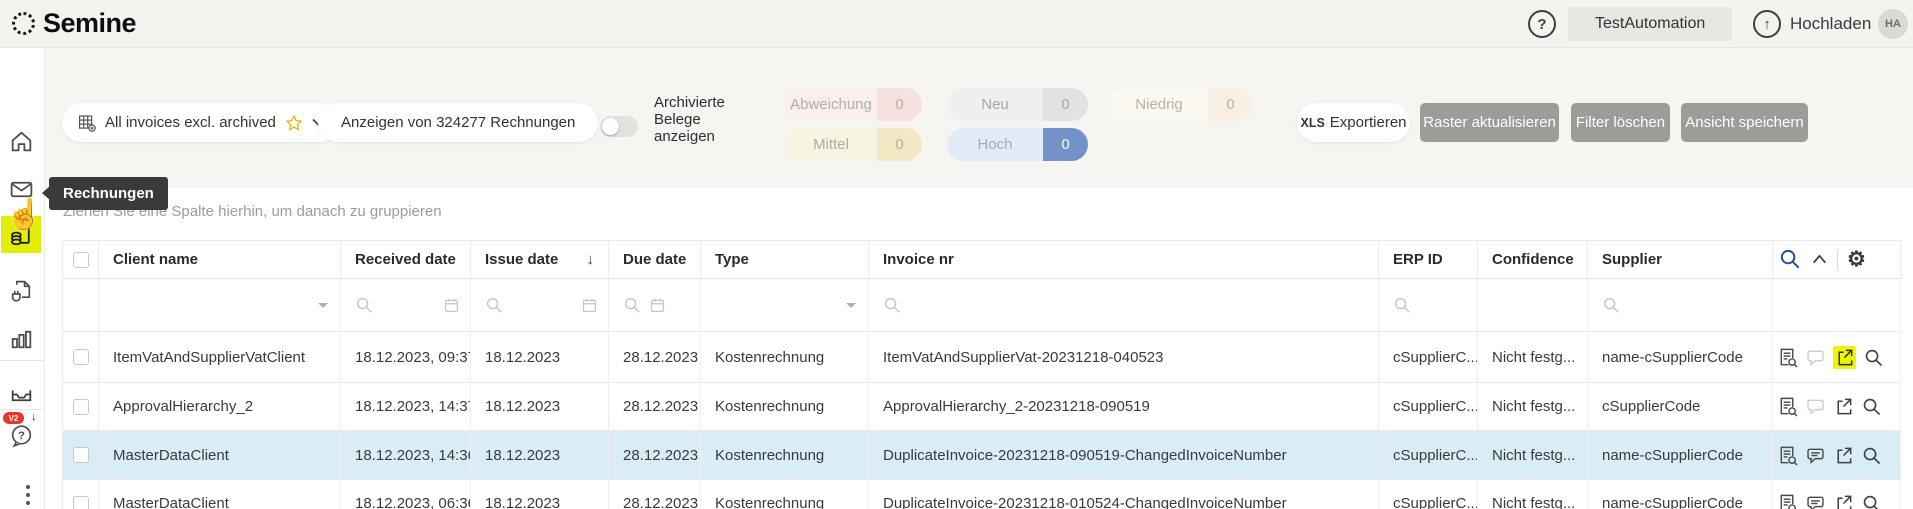 The width and height of the screenshot is (1913, 509). Describe the element at coordinates (853, 144) in the screenshot. I see `badge-mittel: Mittel 0` at that location.